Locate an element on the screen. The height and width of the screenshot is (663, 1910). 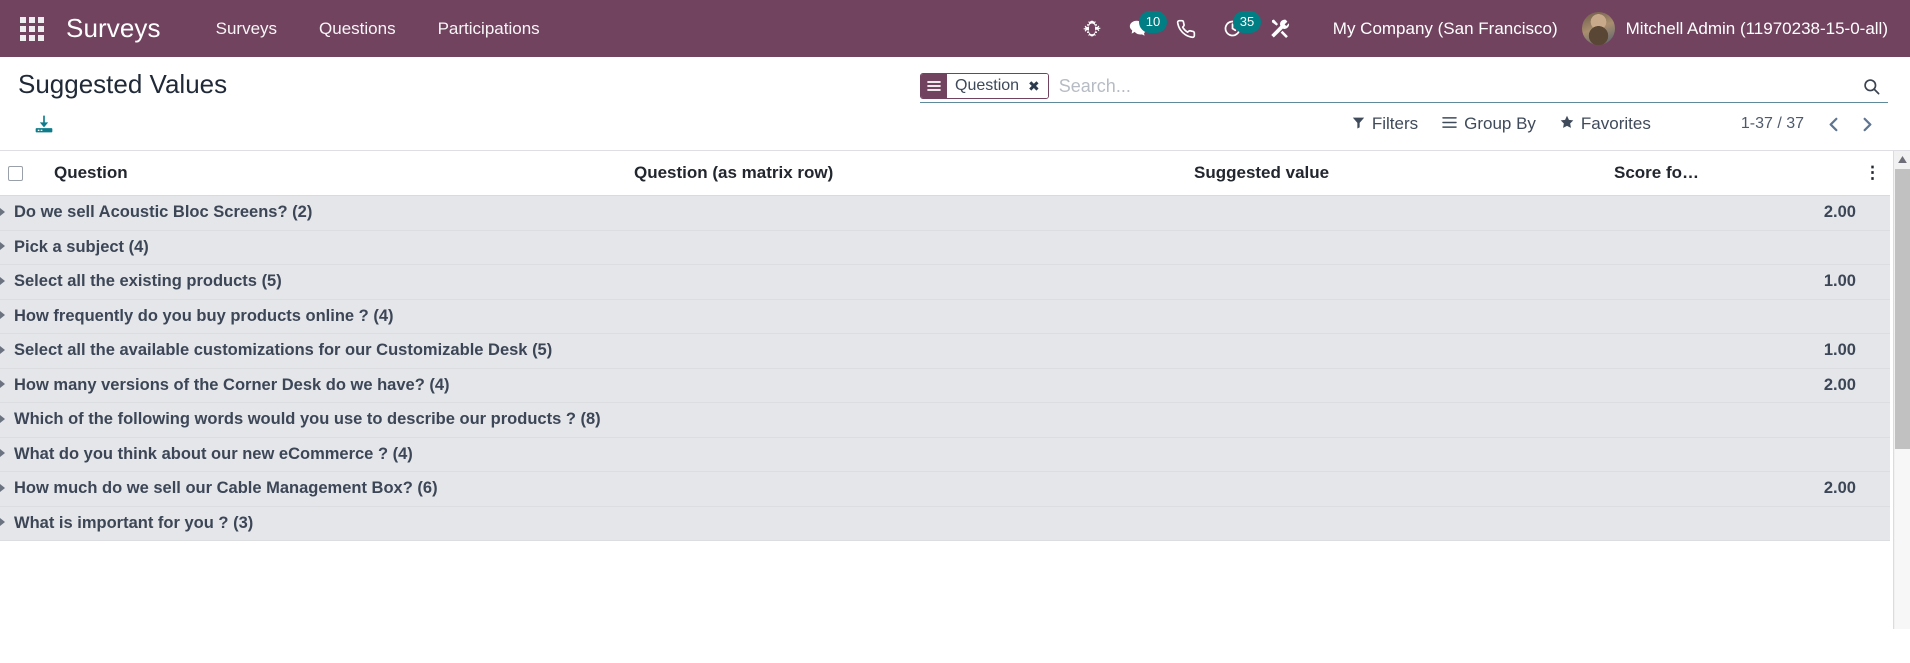
pager-value: 1-37 / 37 is located at coordinates (1772, 124).